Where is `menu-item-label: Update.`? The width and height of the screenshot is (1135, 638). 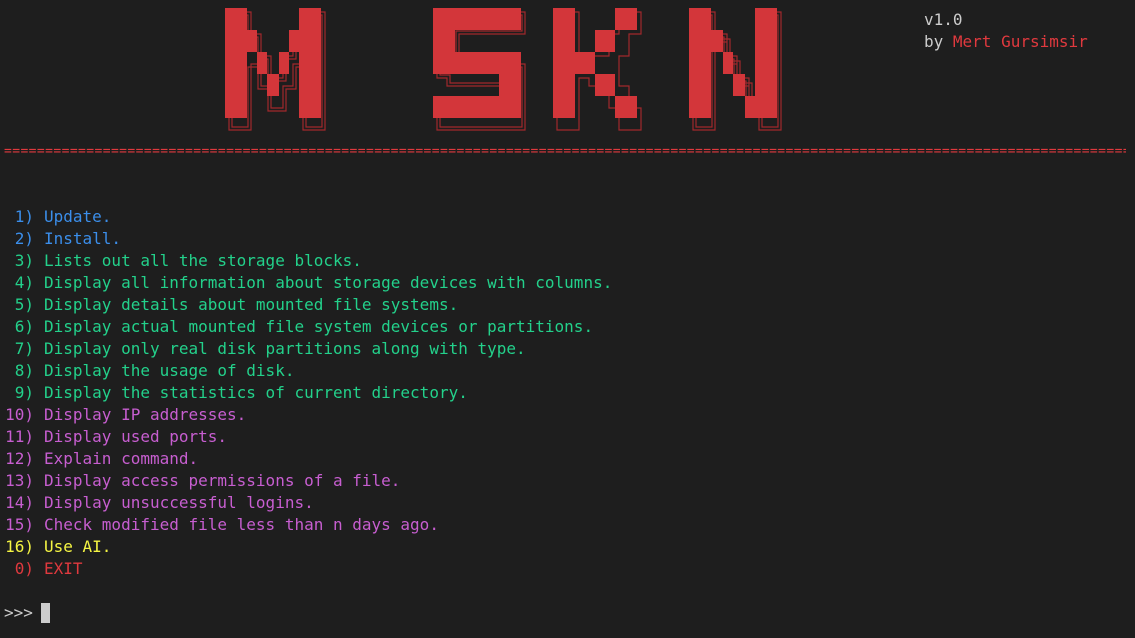
menu-item-label: Update. is located at coordinates (78, 216).